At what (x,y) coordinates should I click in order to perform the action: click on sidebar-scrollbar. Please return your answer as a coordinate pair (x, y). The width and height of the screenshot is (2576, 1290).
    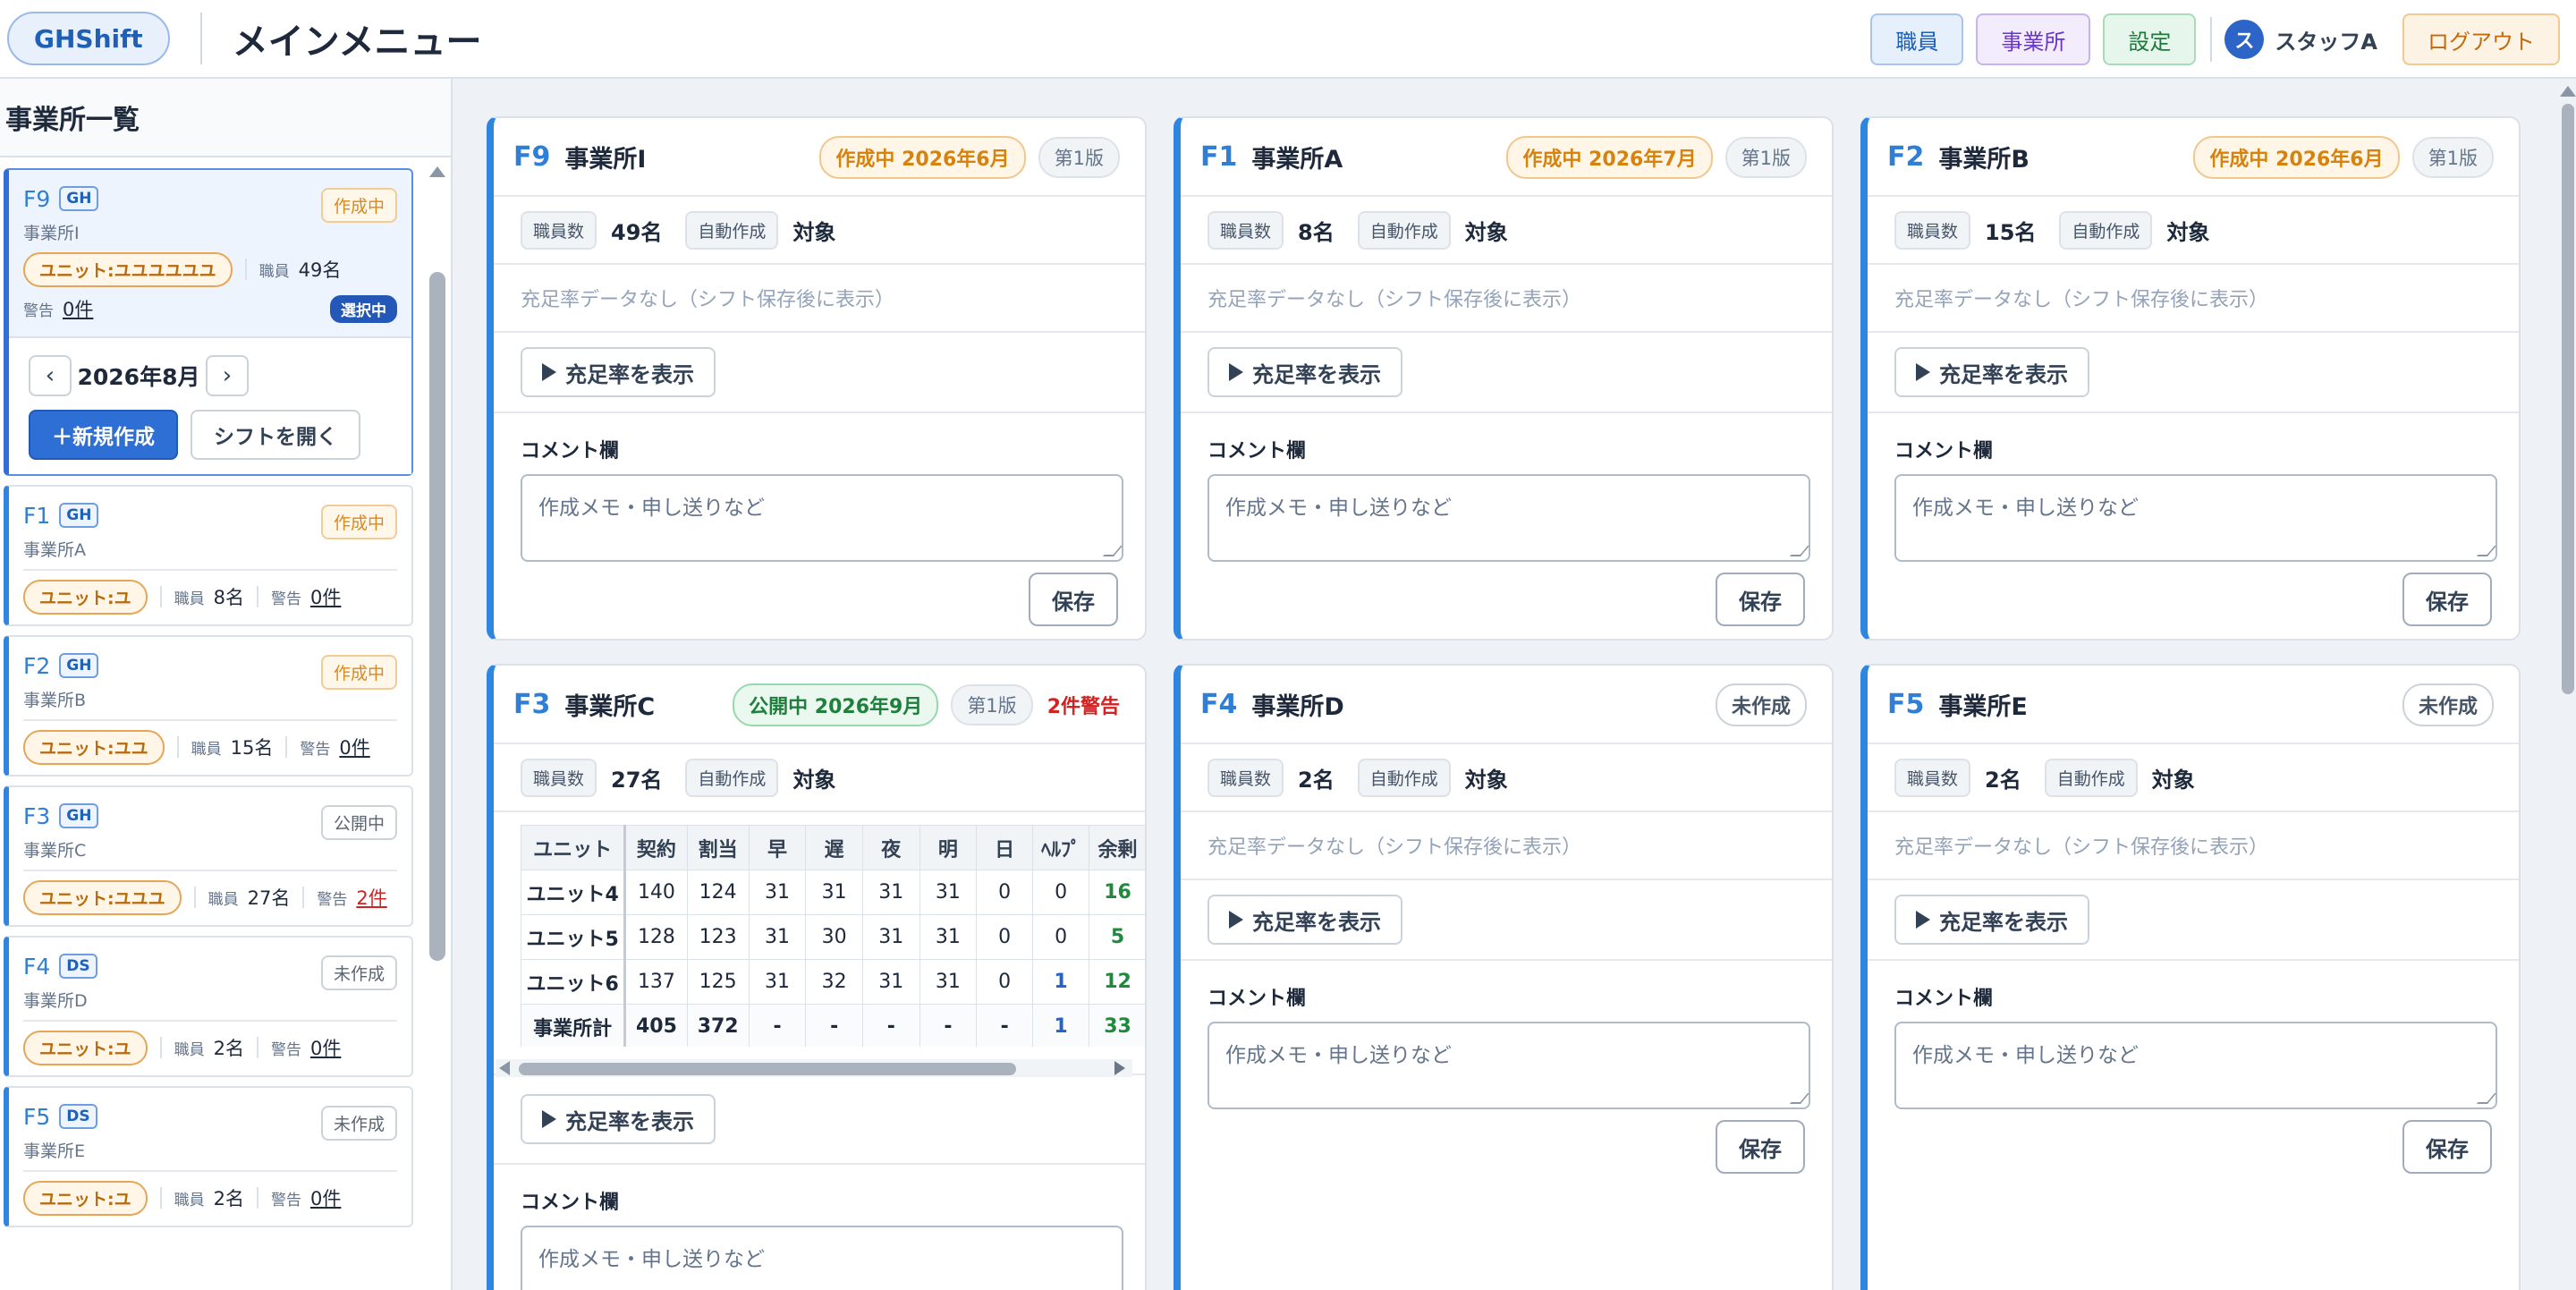
    Looking at the image, I should click on (437, 725).